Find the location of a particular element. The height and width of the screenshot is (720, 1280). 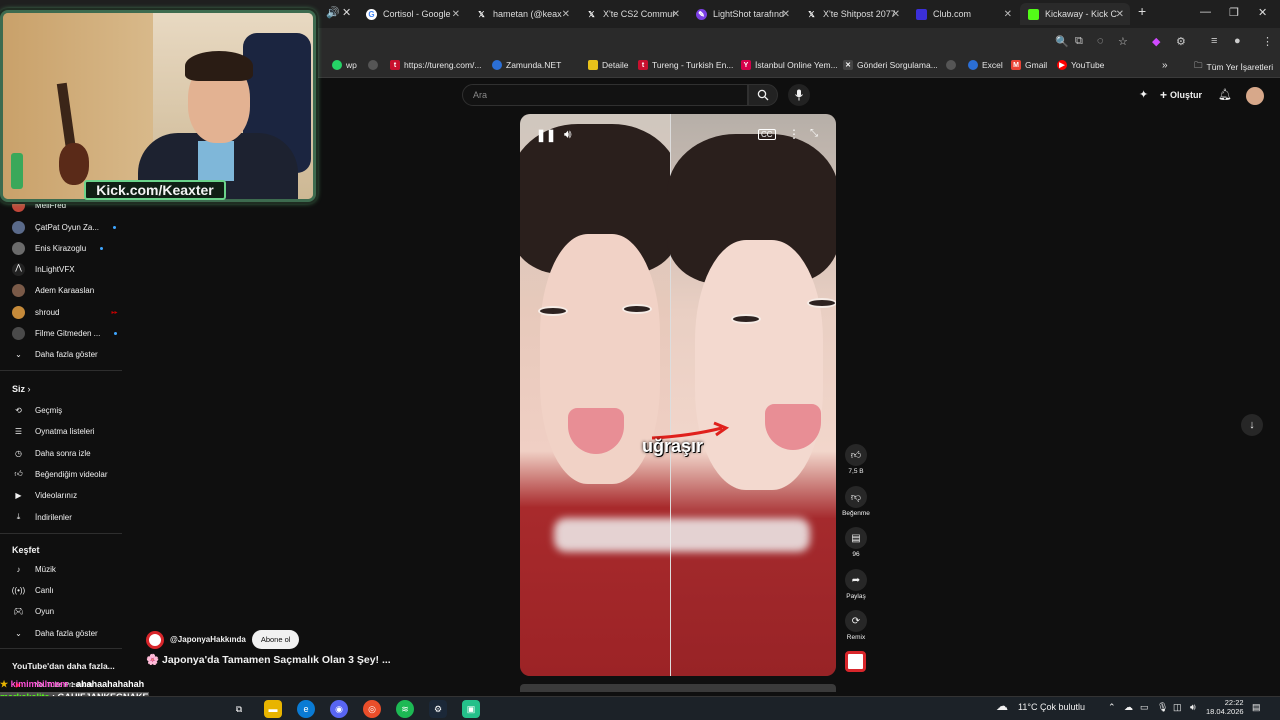

comments-button: ▤ is located at coordinates (856, 538).